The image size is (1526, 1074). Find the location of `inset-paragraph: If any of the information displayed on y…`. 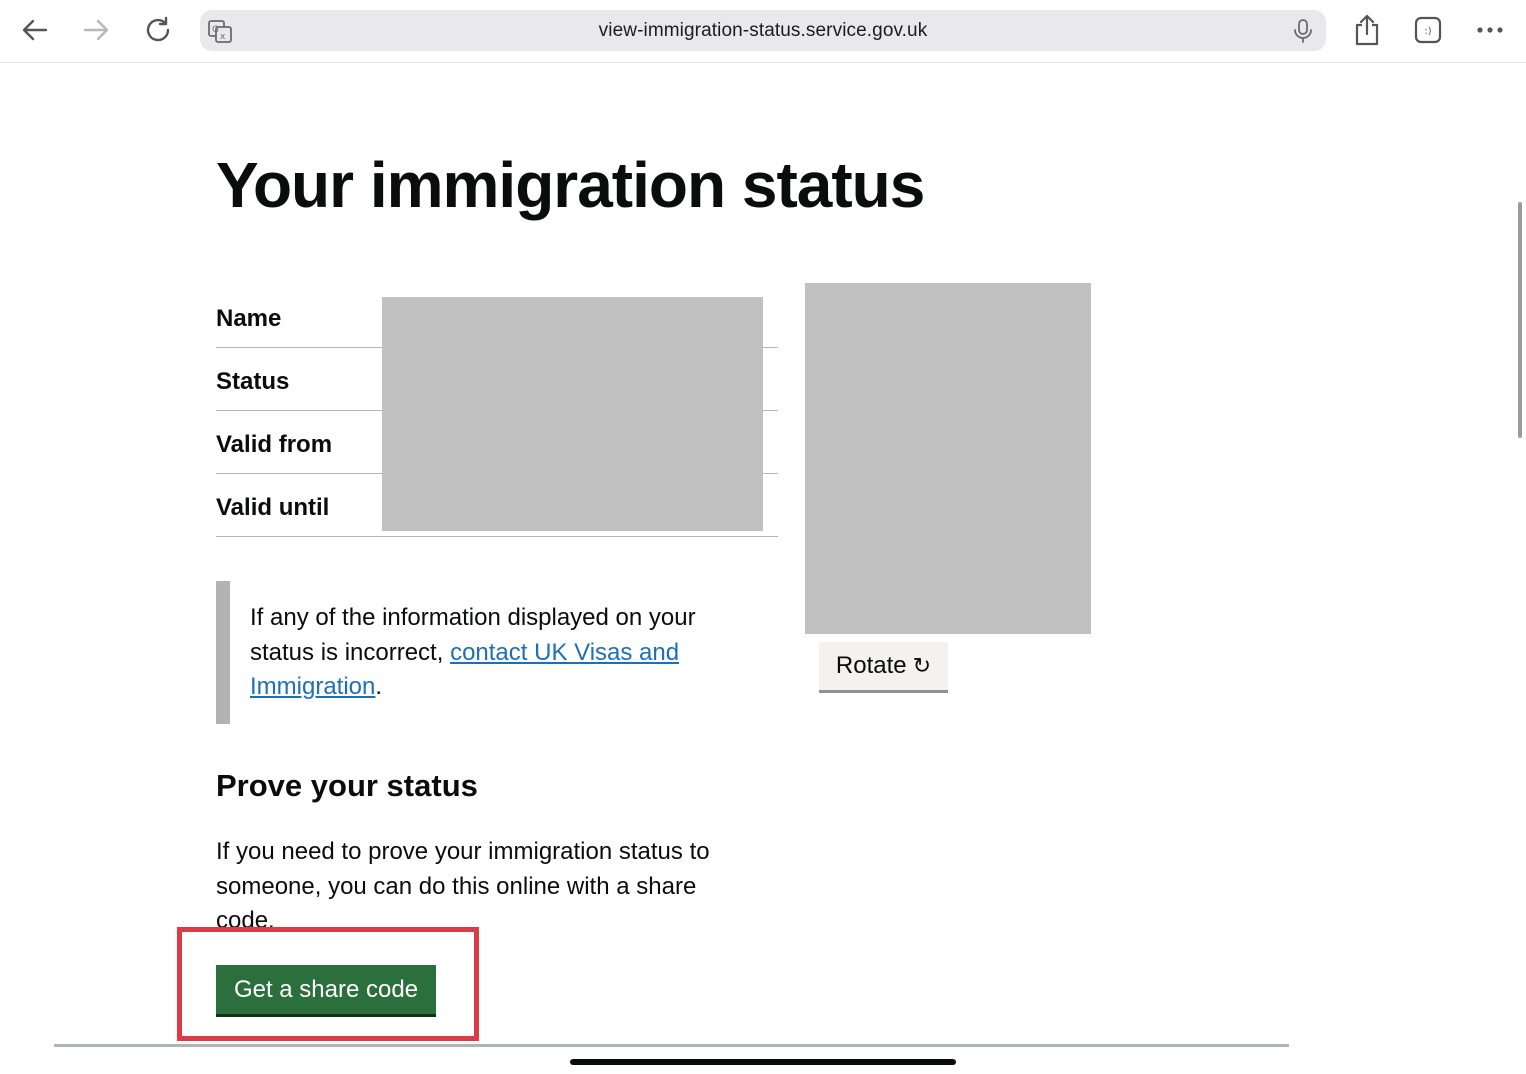

inset-paragraph: If any of the information displayed on y… is located at coordinates (500, 653).